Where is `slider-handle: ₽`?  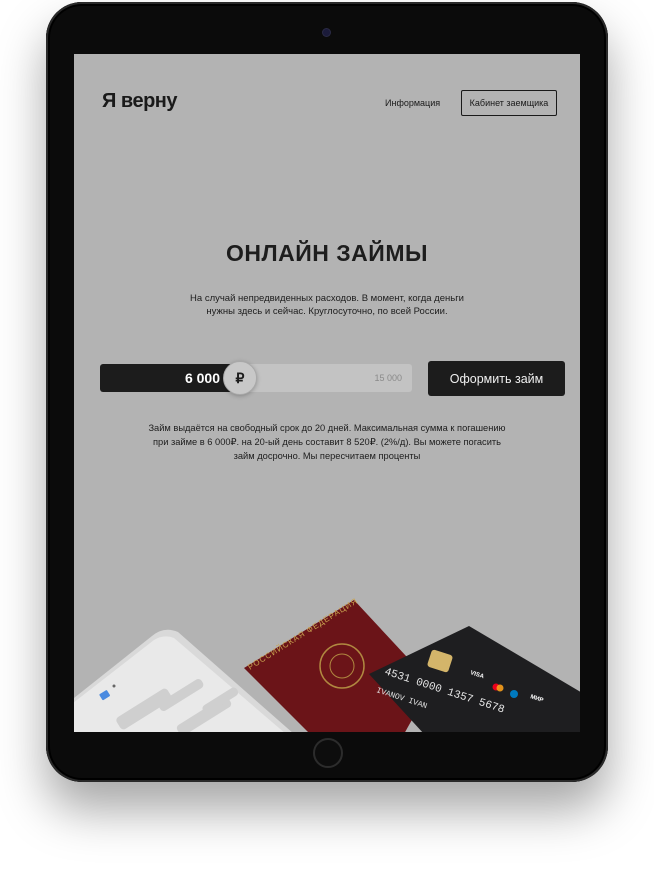
slider-handle: ₽ is located at coordinates (240, 378).